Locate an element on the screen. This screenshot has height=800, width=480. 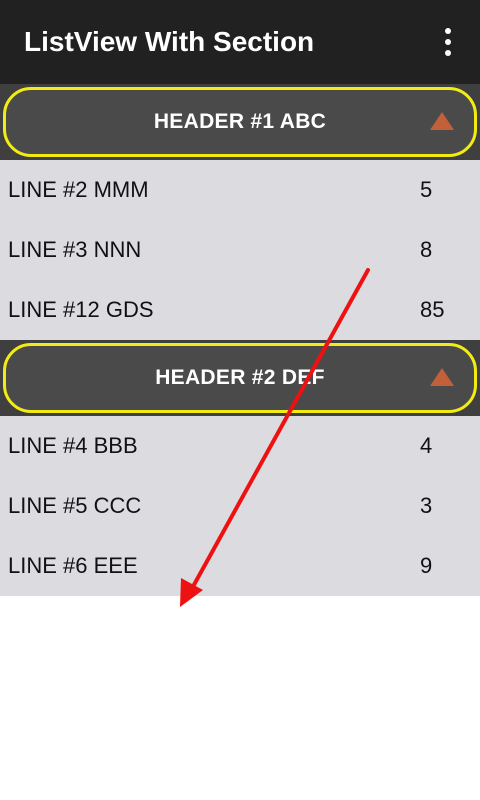
list-item-value: 5 is located at coordinates (426, 189).